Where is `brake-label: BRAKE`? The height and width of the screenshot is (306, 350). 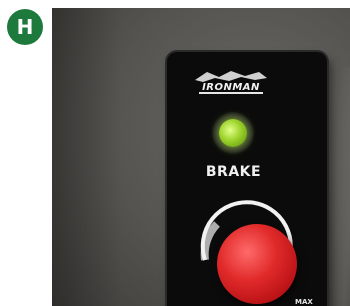 brake-label: BRAKE is located at coordinates (233, 172).